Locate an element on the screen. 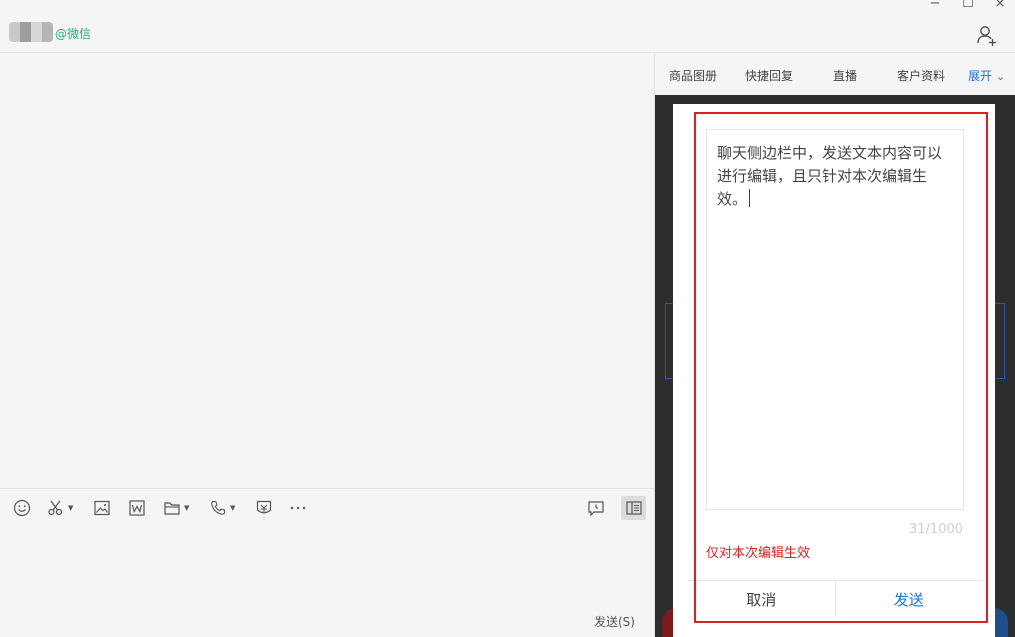 Image resolution: width=1015 pixels, height=637 pixels. more-icon is located at coordinates (298, 508).